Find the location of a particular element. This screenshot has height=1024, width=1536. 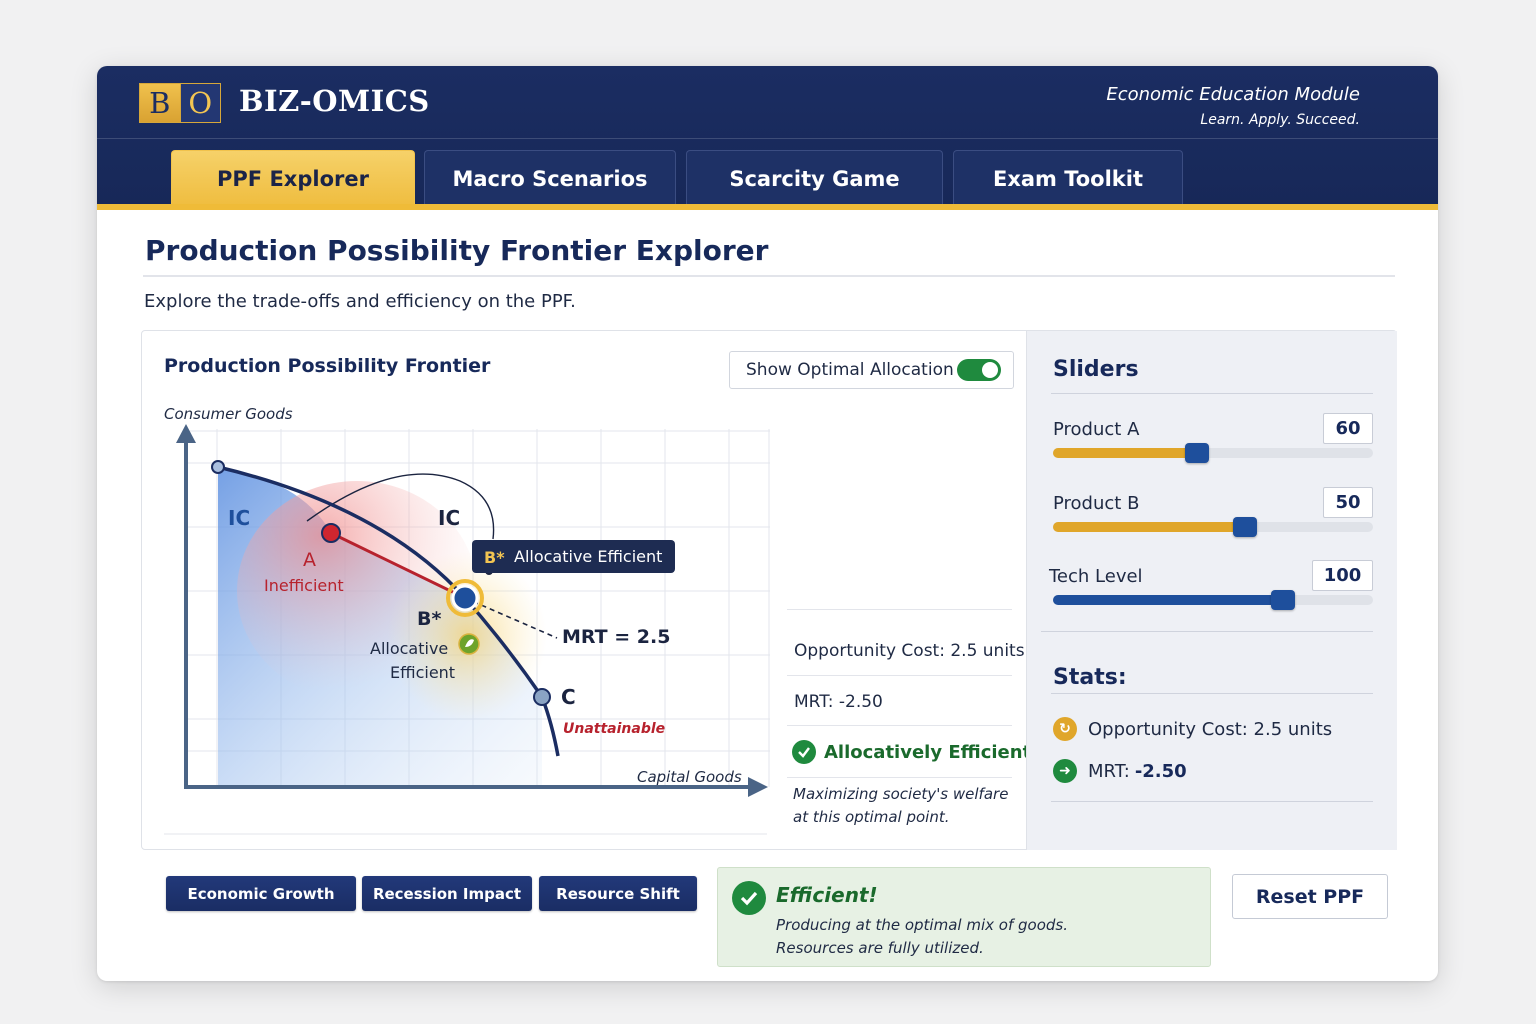

status-line-1: Producing at the optimal mix of goods. is located at coordinates (922, 925).